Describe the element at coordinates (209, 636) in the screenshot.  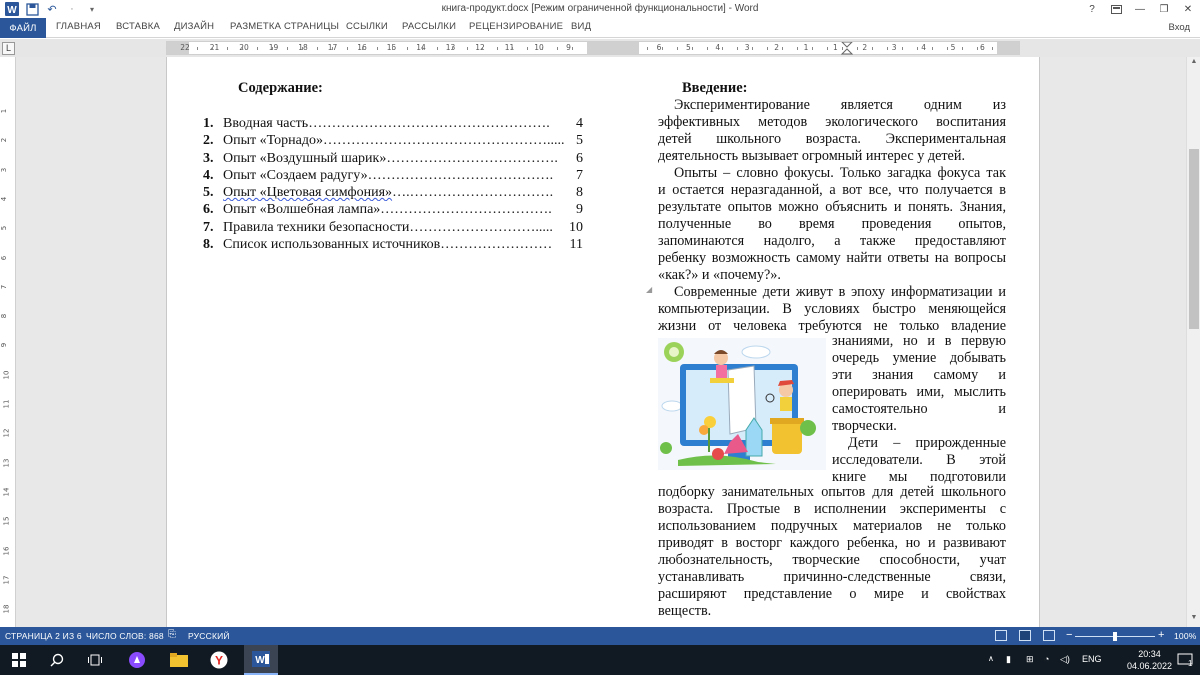
I see `language-indicator: РУССКИЙ` at that location.